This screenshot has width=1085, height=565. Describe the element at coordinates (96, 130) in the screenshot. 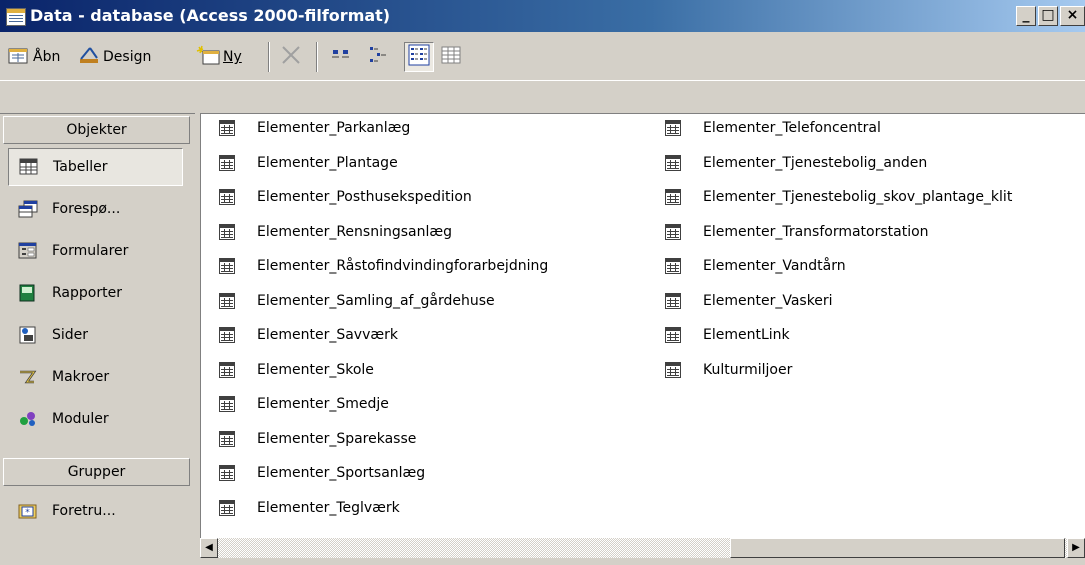

I see `objects-group-header: Objekter` at that location.